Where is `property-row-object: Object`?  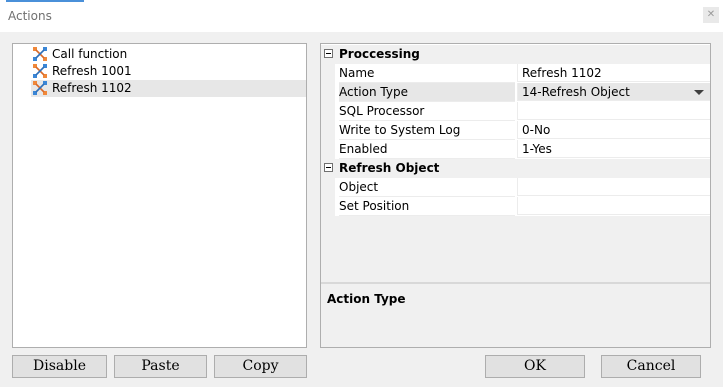
property-row-object: Object is located at coordinates (515, 187).